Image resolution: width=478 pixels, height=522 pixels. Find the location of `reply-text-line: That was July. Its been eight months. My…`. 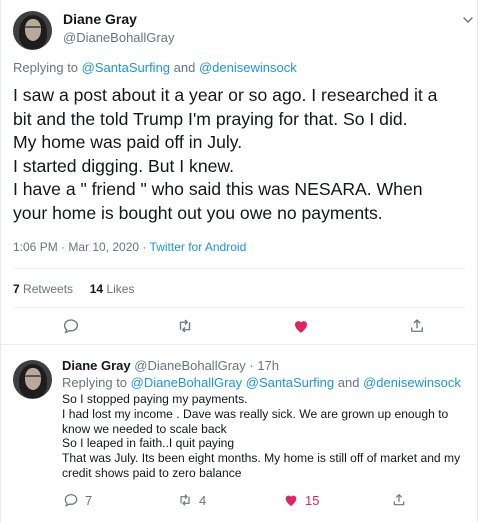

reply-text-line: That was July. Its been eight months. My… is located at coordinates (261, 458).